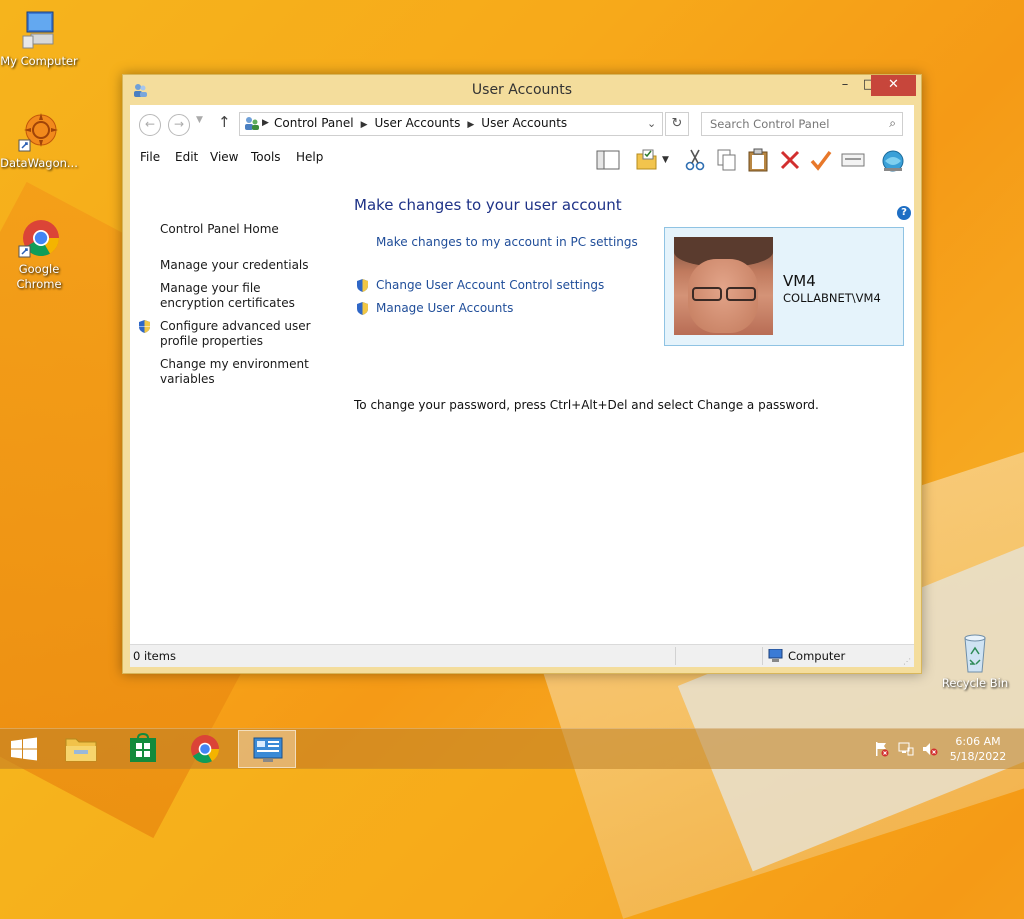  What do you see at coordinates (241, 372) in the screenshot?
I see `nav-change-environment-variables: Change my environment variables` at bounding box center [241, 372].